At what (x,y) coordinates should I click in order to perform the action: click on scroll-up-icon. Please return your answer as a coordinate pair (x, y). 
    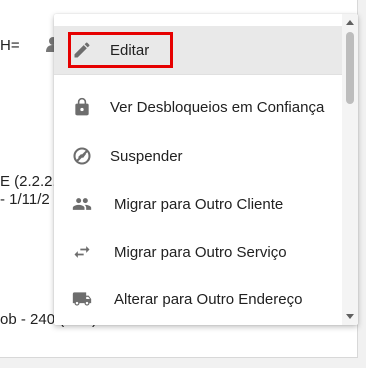
    Looking at the image, I should click on (350, 22).